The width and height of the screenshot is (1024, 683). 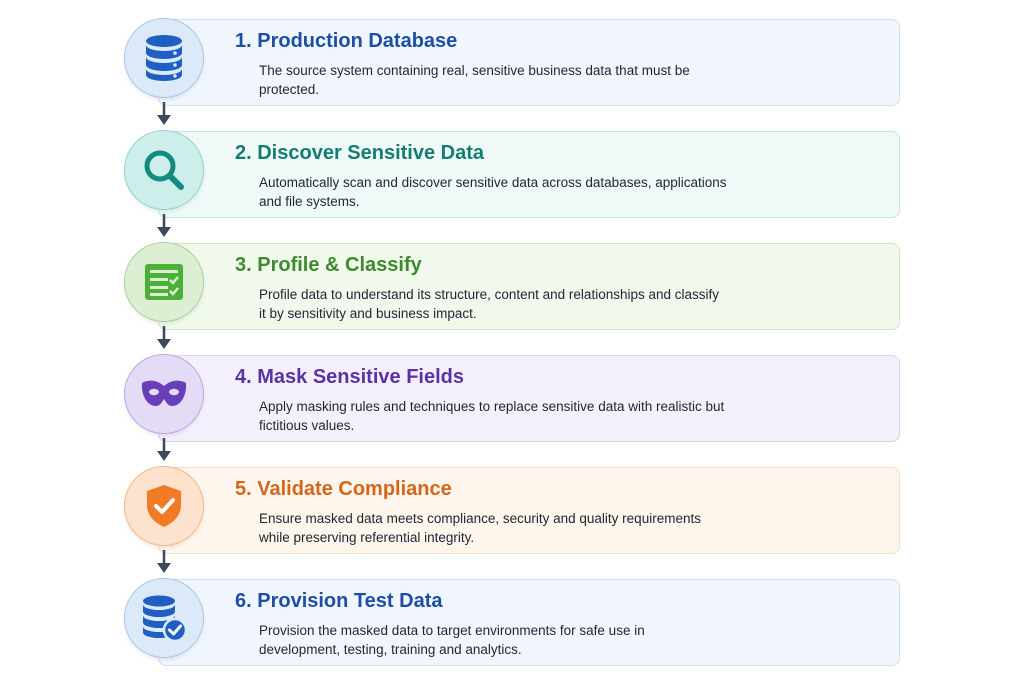 What do you see at coordinates (339, 601) in the screenshot?
I see `step-title: 6. Provision Test Data` at bounding box center [339, 601].